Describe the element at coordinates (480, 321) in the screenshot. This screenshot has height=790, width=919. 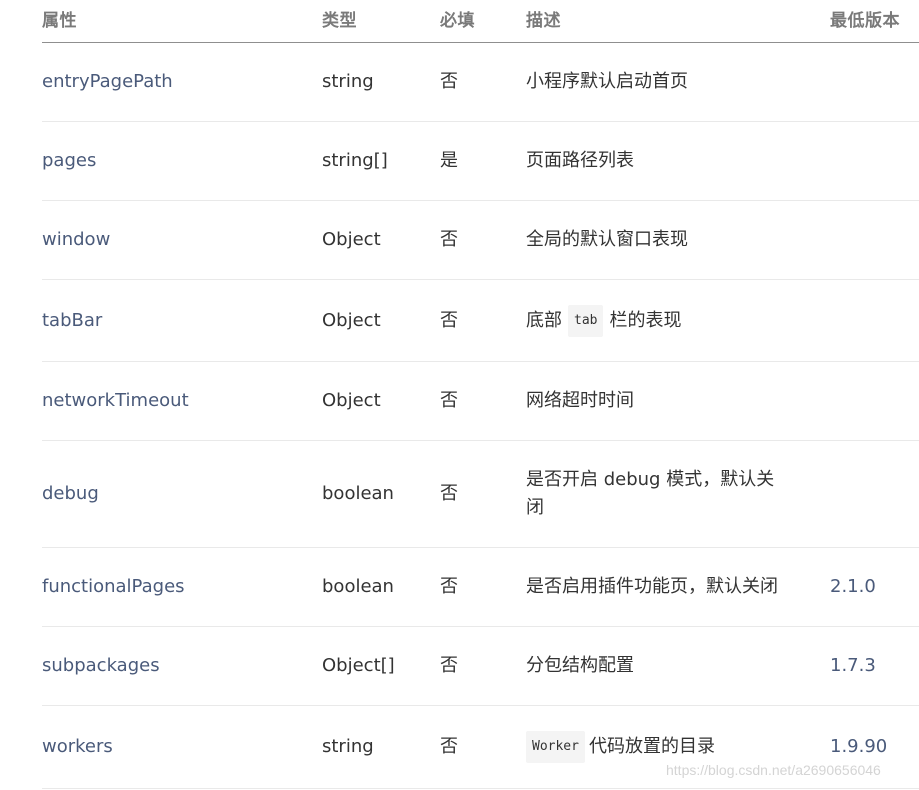
I see `table-row: tabBar Object 否 底部 tab 栏的表现` at that location.